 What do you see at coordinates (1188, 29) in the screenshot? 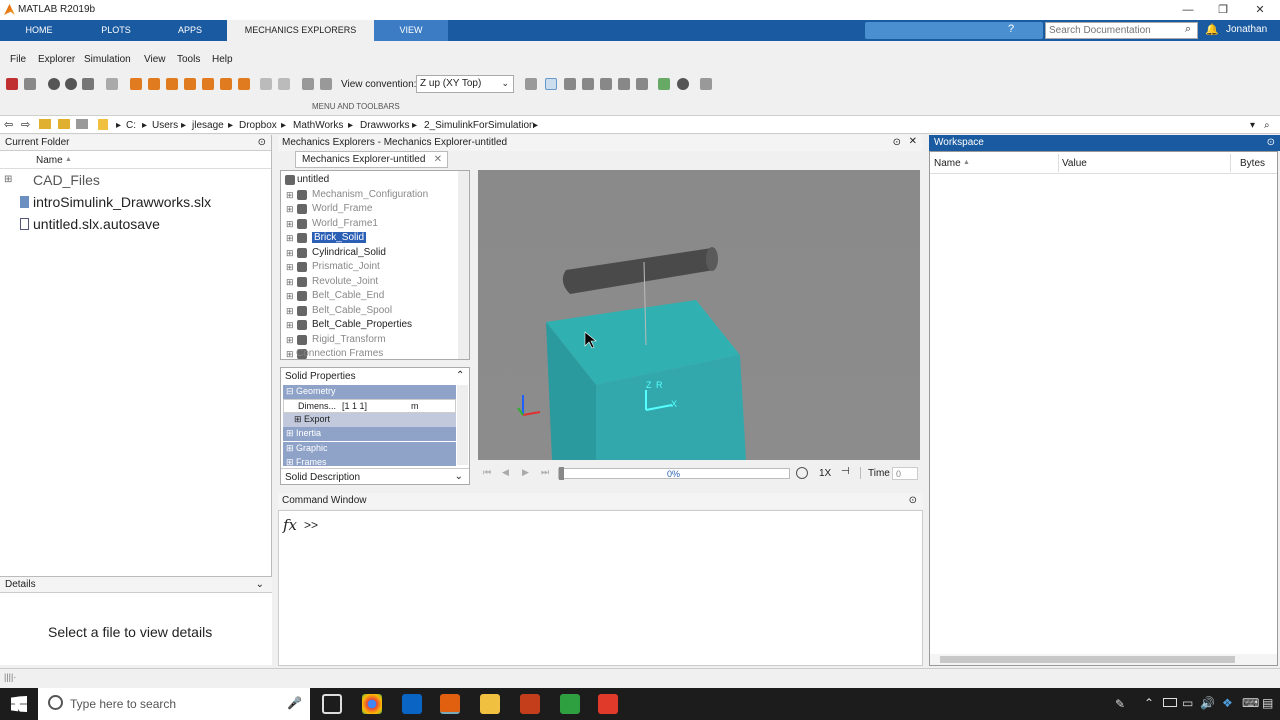
I see `search-icon: ⌕` at bounding box center [1188, 29].